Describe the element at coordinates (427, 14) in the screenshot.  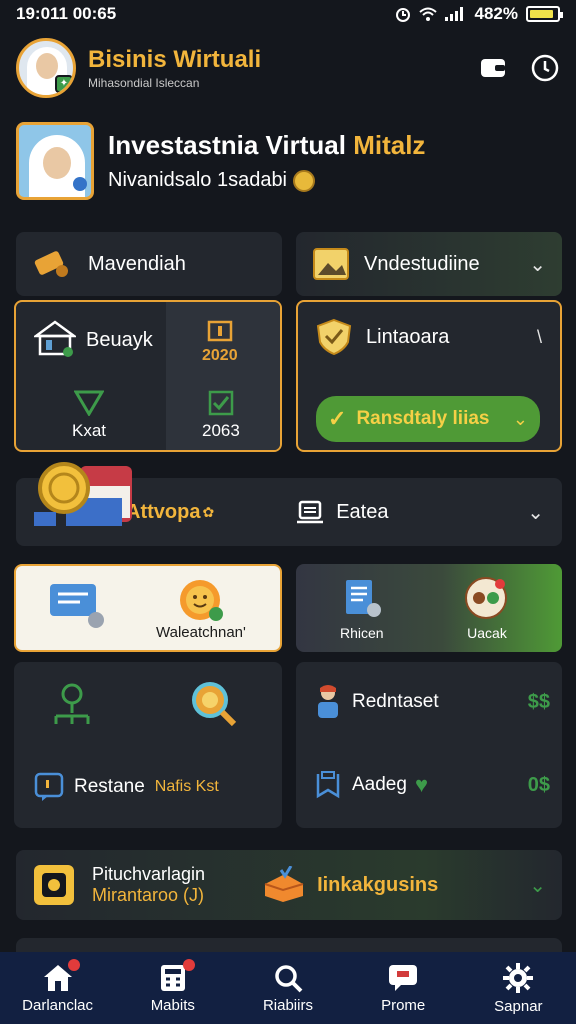
I see `wifi-icon` at that location.